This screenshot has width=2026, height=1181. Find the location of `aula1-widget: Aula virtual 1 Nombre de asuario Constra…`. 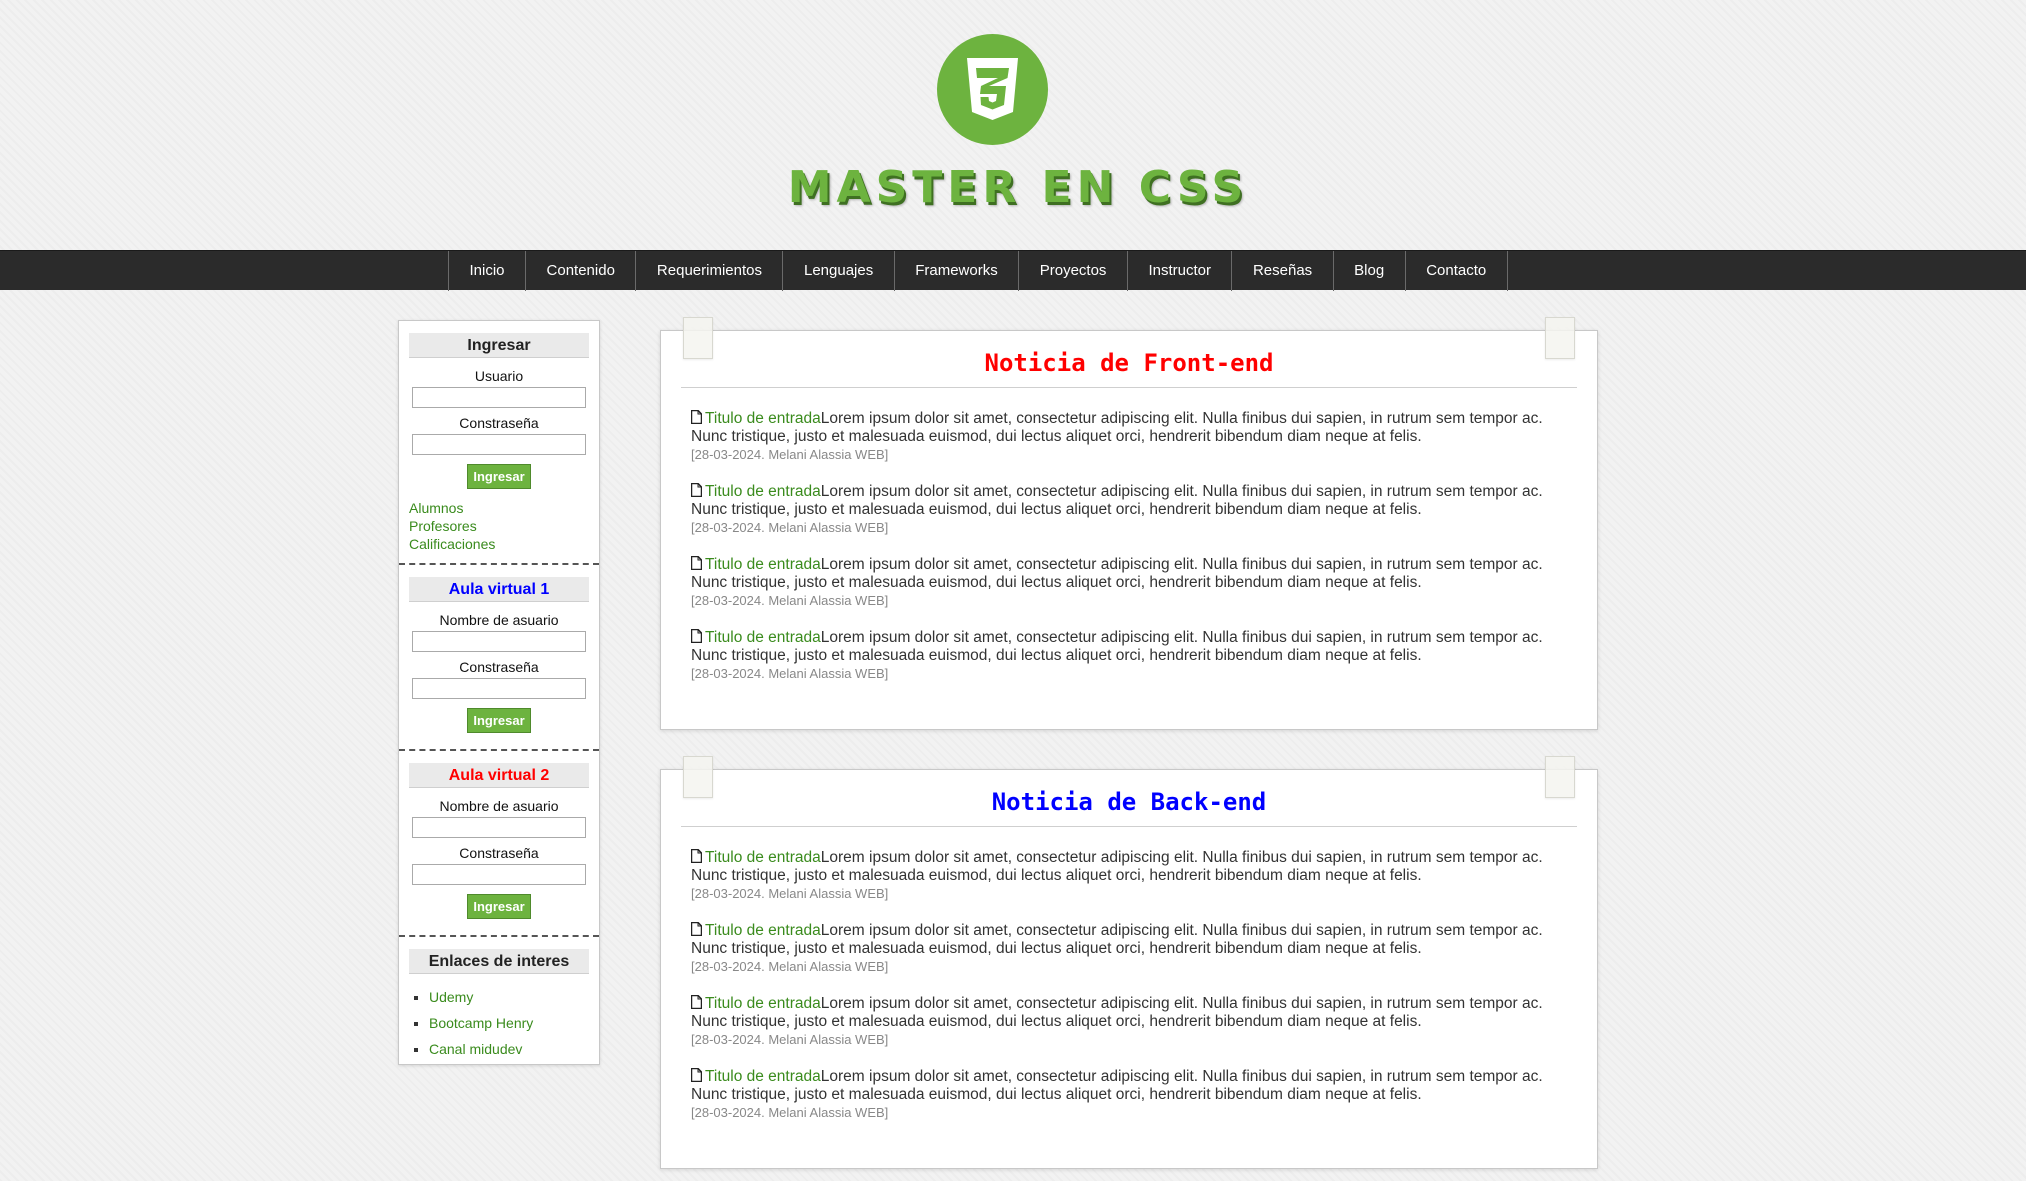

aula1-widget: Aula virtual 1 Nombre de asuario Constra… is located at coordinates (499, 658).